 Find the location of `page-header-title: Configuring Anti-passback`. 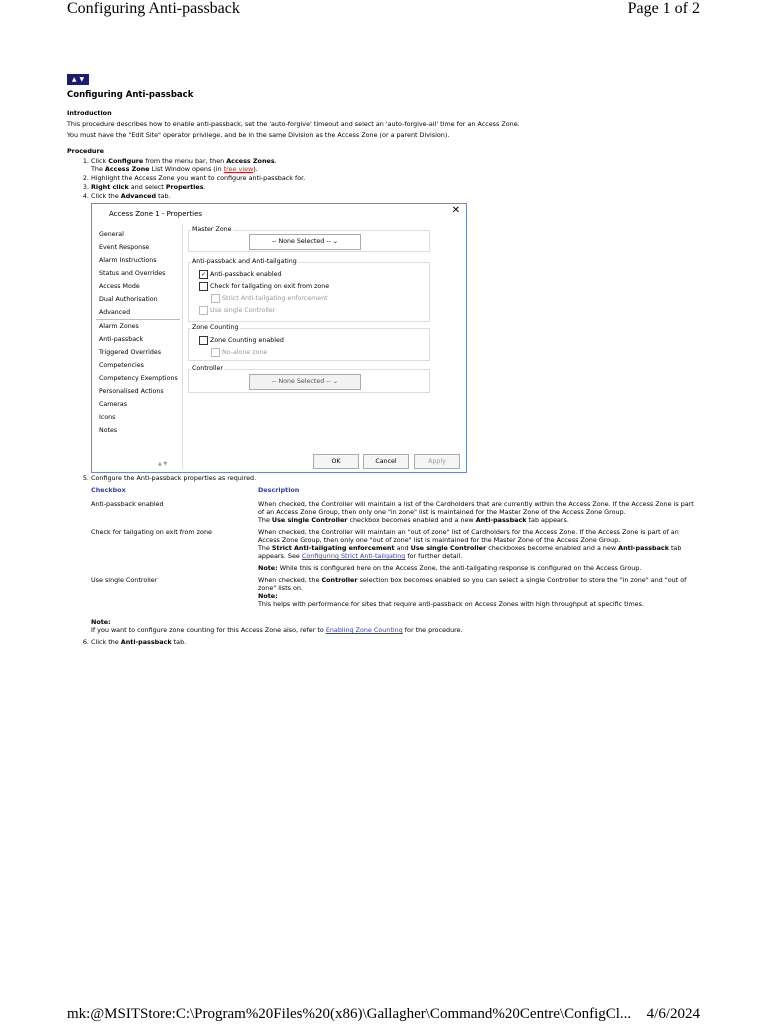

page-header-title: Configuring Anti-passback is located at coordinates (153, 8).